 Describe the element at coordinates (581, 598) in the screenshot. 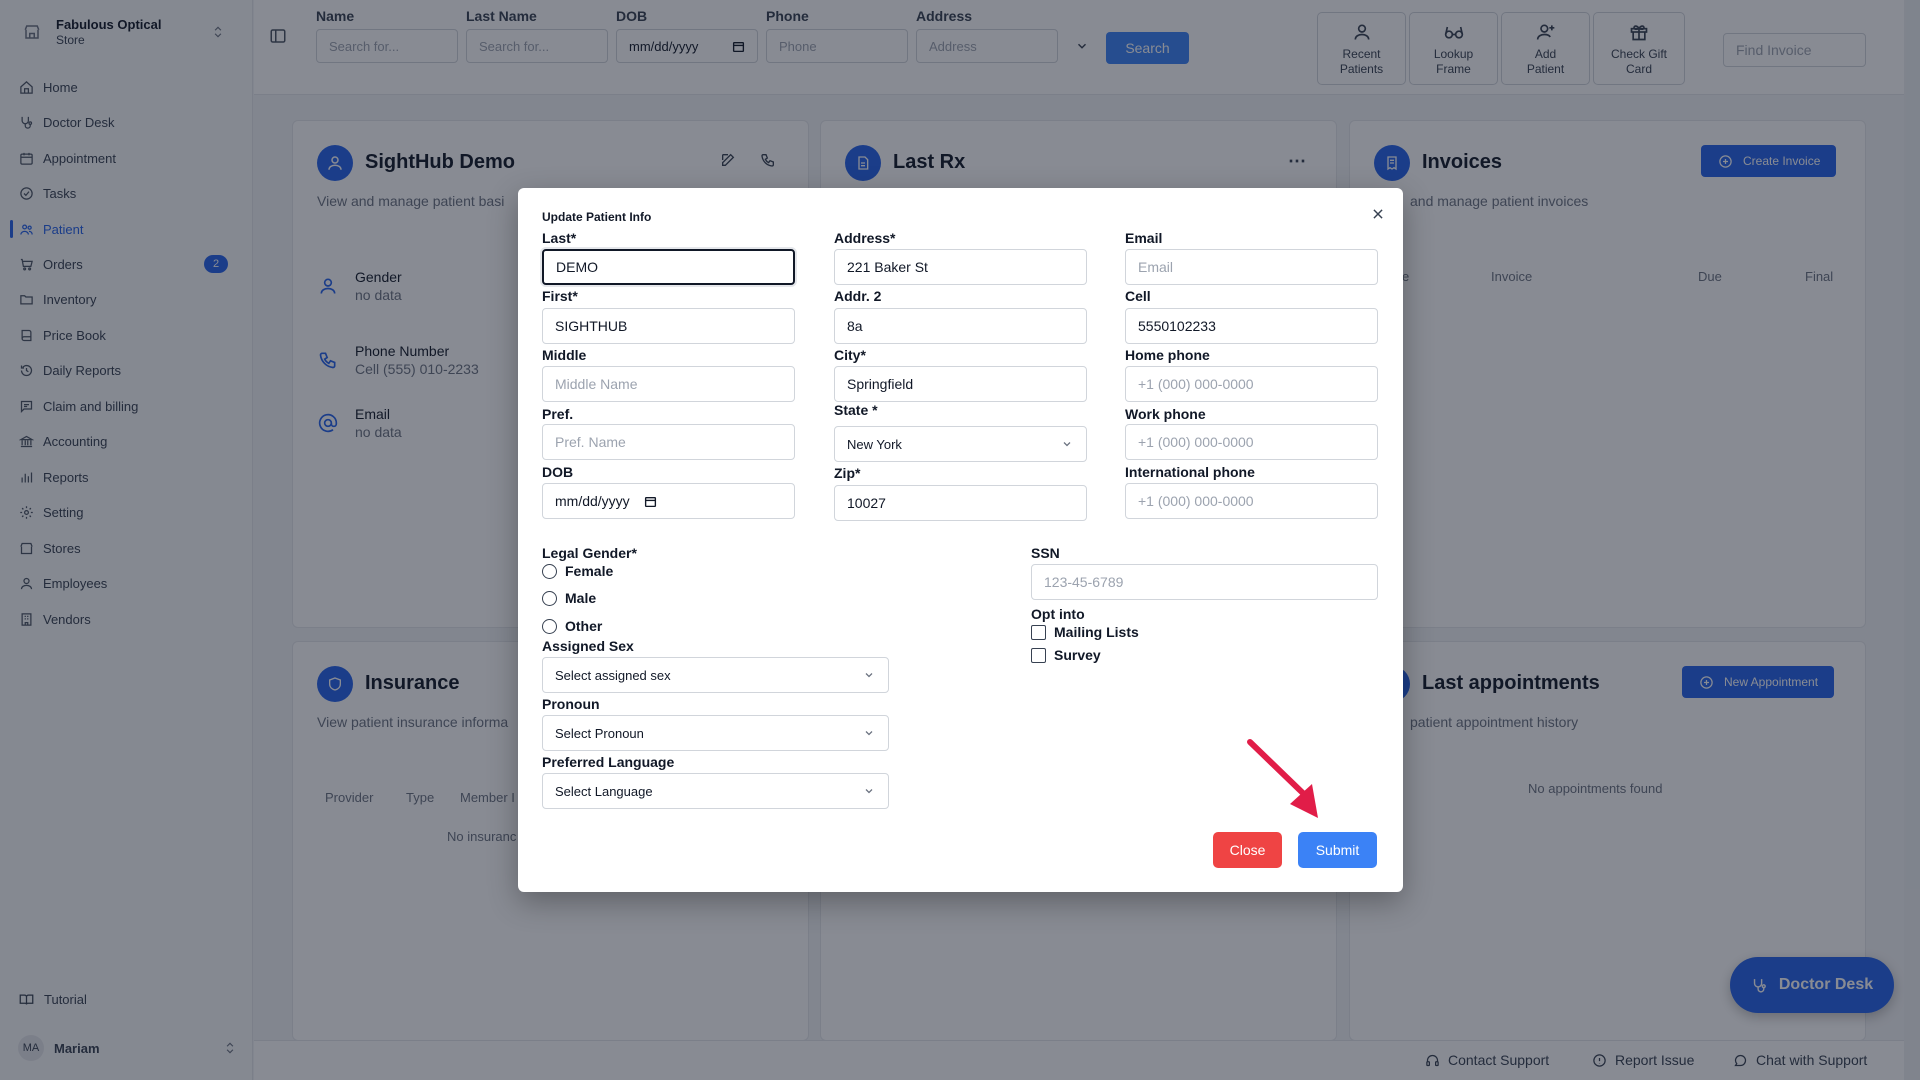

I see `radio-label: Male` at that location.